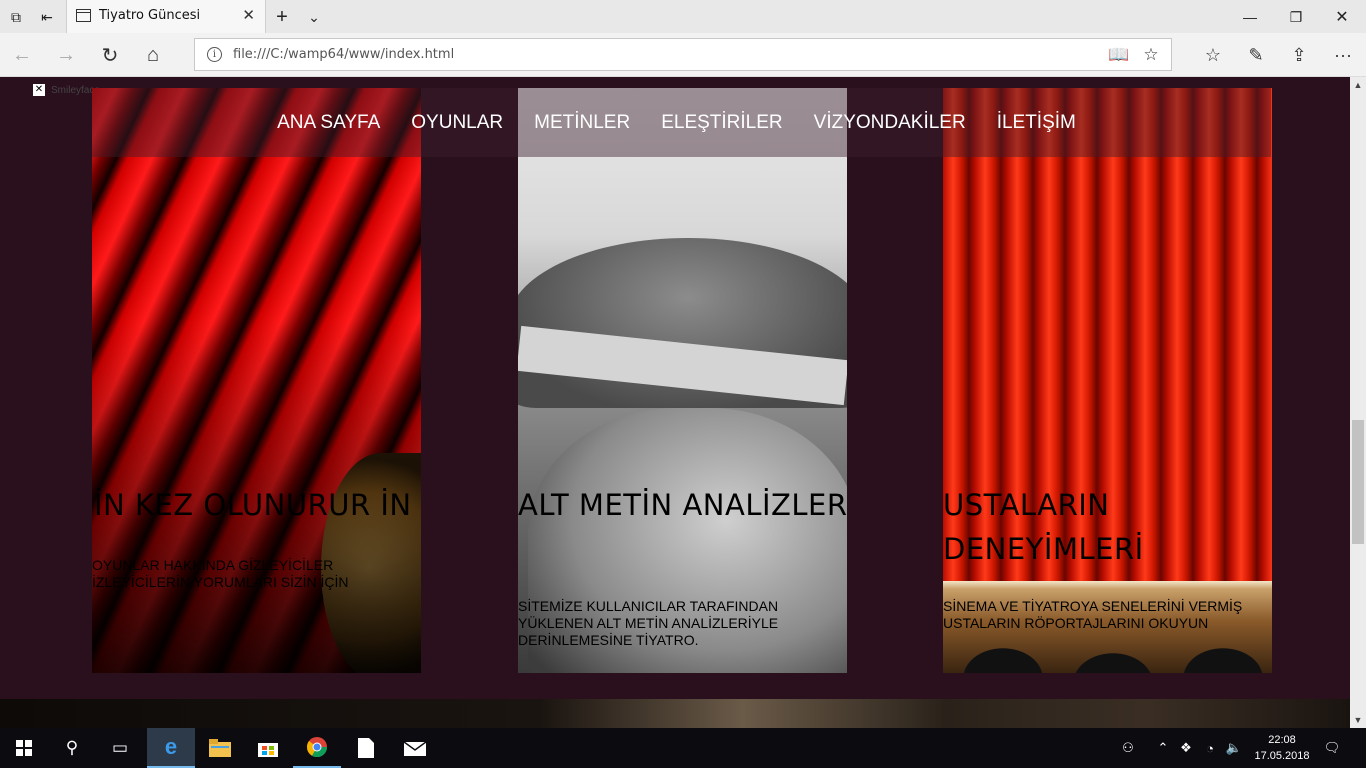 The width and height of the screenshot is (1366, 768). Describe the element at coordinates (328, 123) in the screenshot. I see `nav-link-ana-sayfa: ANA SAYFA` at that location.